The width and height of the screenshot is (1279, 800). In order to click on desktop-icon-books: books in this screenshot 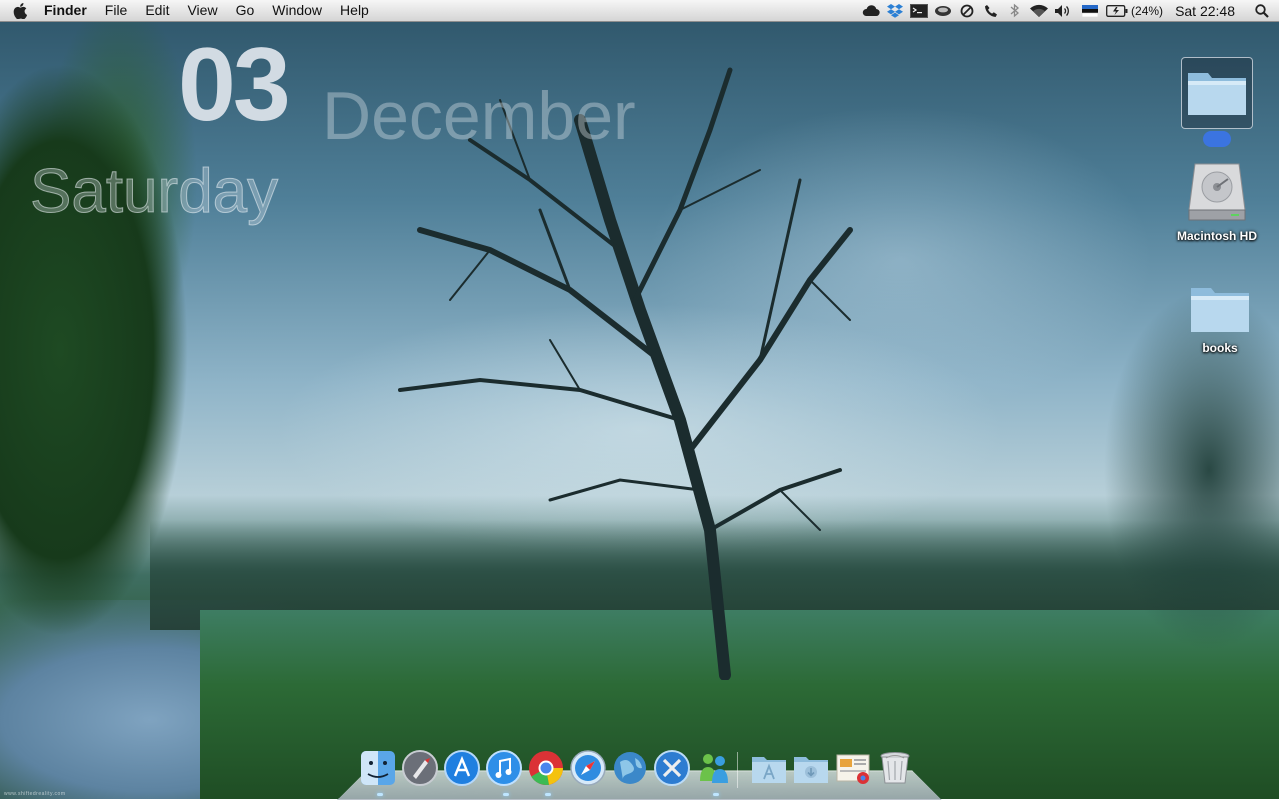, I will do `click(1220, 318)`.